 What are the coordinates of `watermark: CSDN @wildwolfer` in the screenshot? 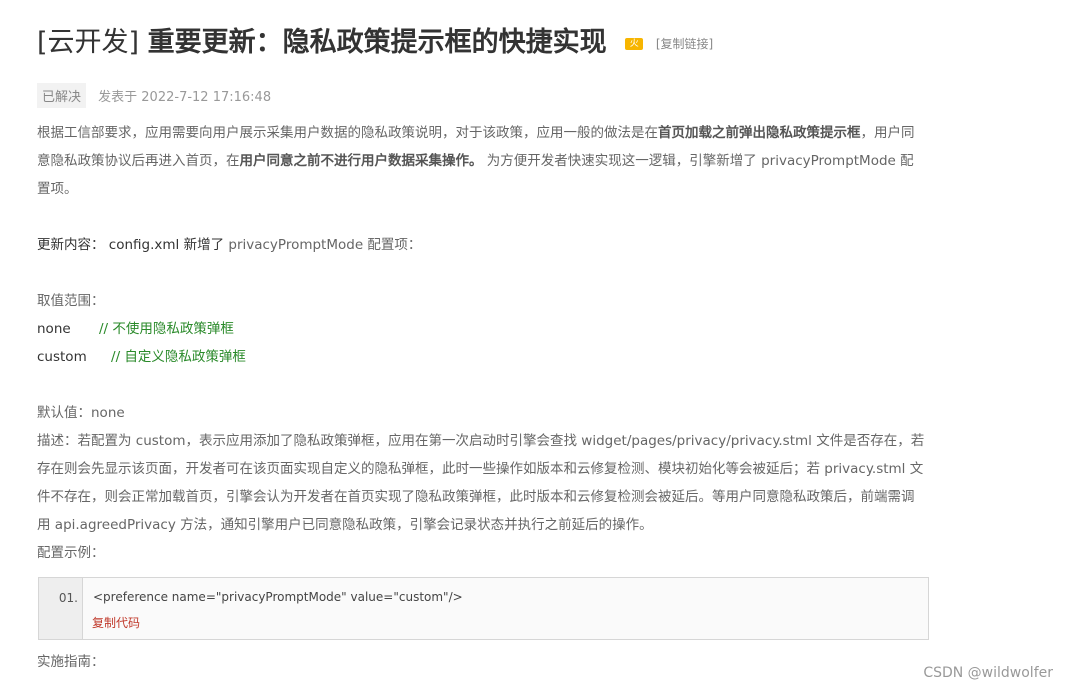 It's located at (988, 673).